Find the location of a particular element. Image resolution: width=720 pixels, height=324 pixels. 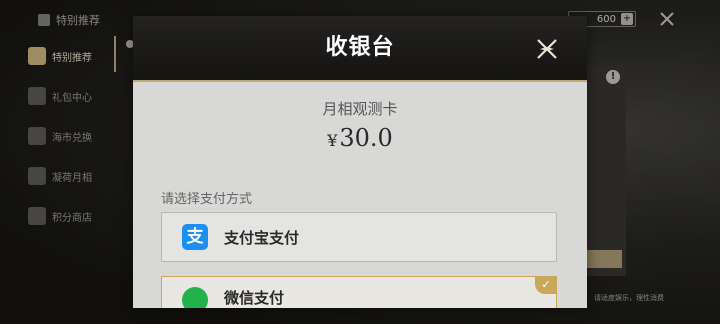

wechat-option: 微信支付 ✓ is located at coordinates (359, 292).